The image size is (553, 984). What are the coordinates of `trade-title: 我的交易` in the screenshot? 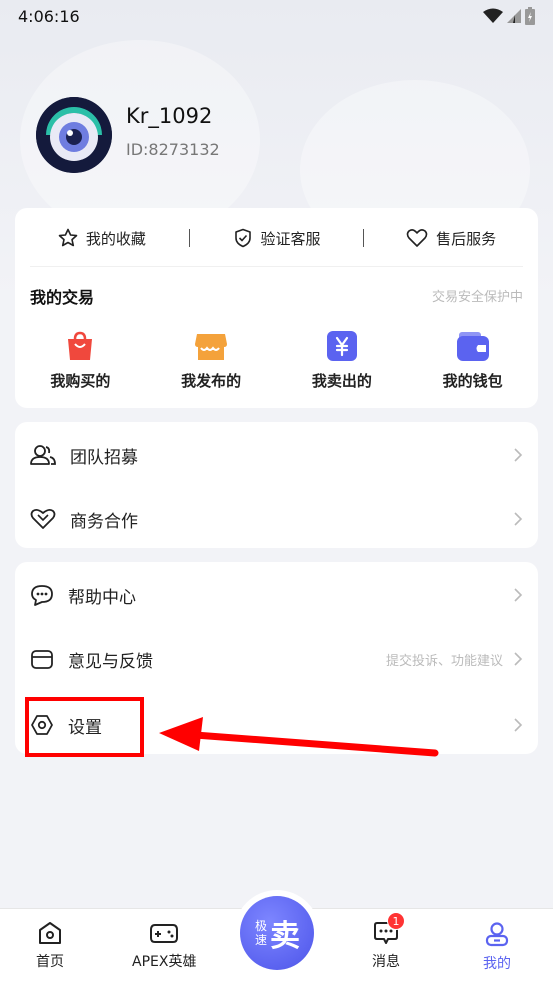 It's located at (62, 297).